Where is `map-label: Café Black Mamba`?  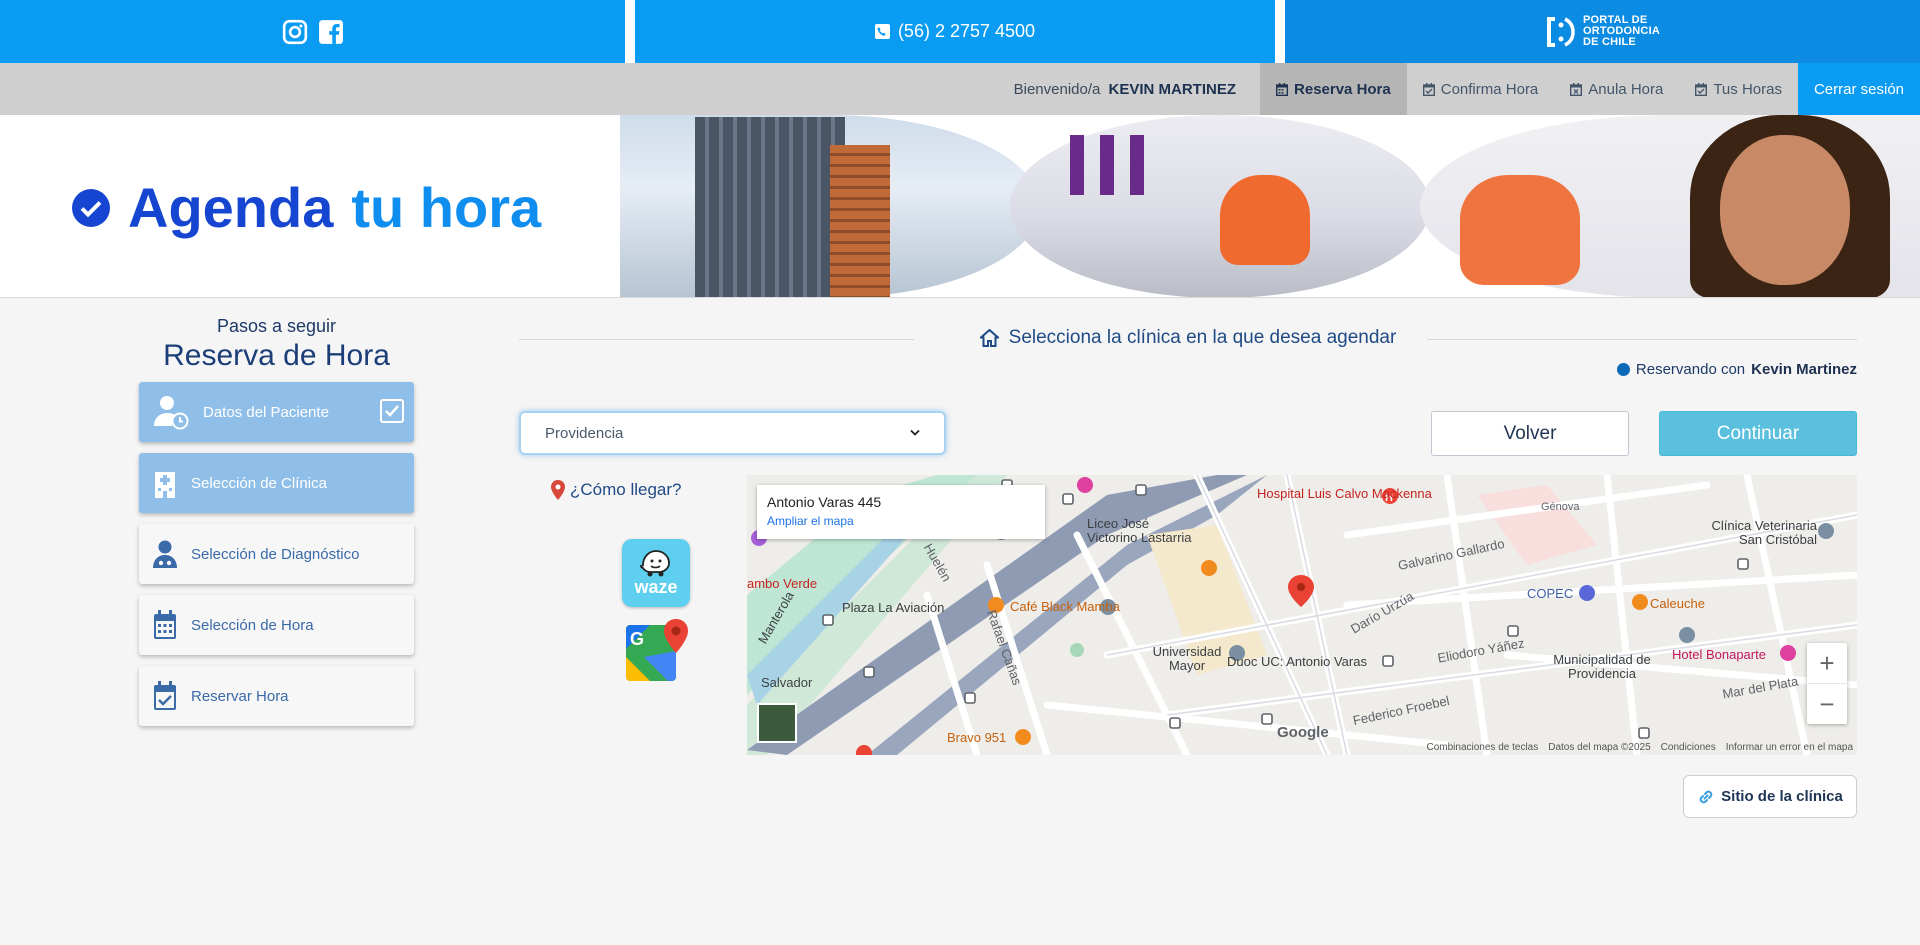 map-label: Café Black Mamba is located at coordinates (1065, 606).